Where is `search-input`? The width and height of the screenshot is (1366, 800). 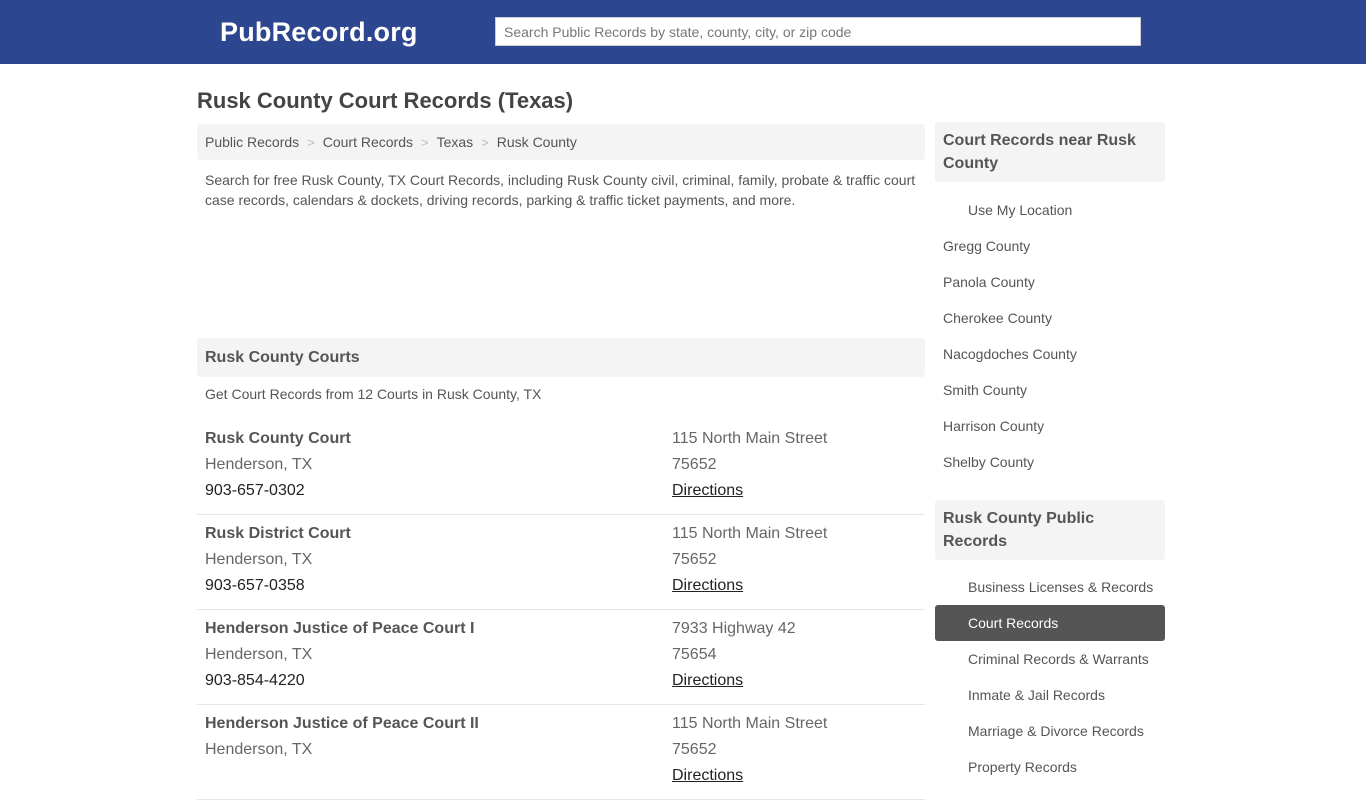 search-input is located at coordinates (818, 31).